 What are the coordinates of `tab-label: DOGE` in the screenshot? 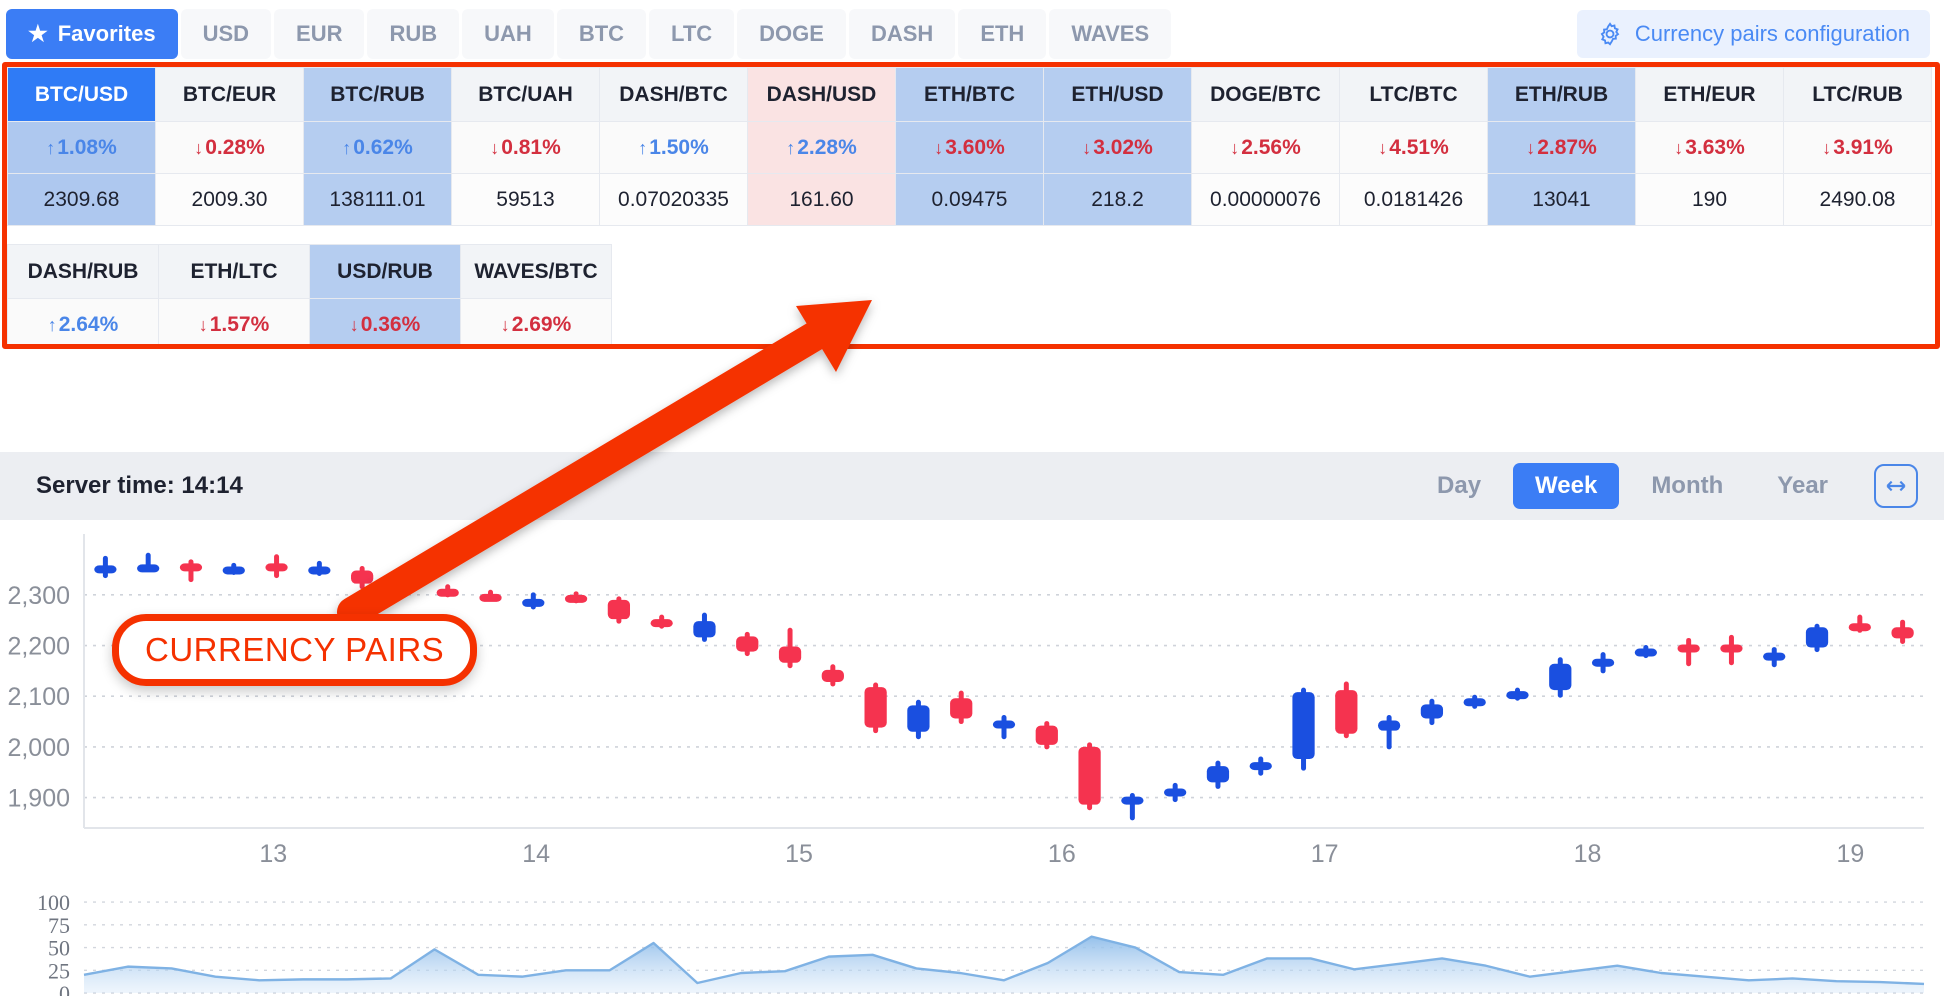 It's located at (791, 33).